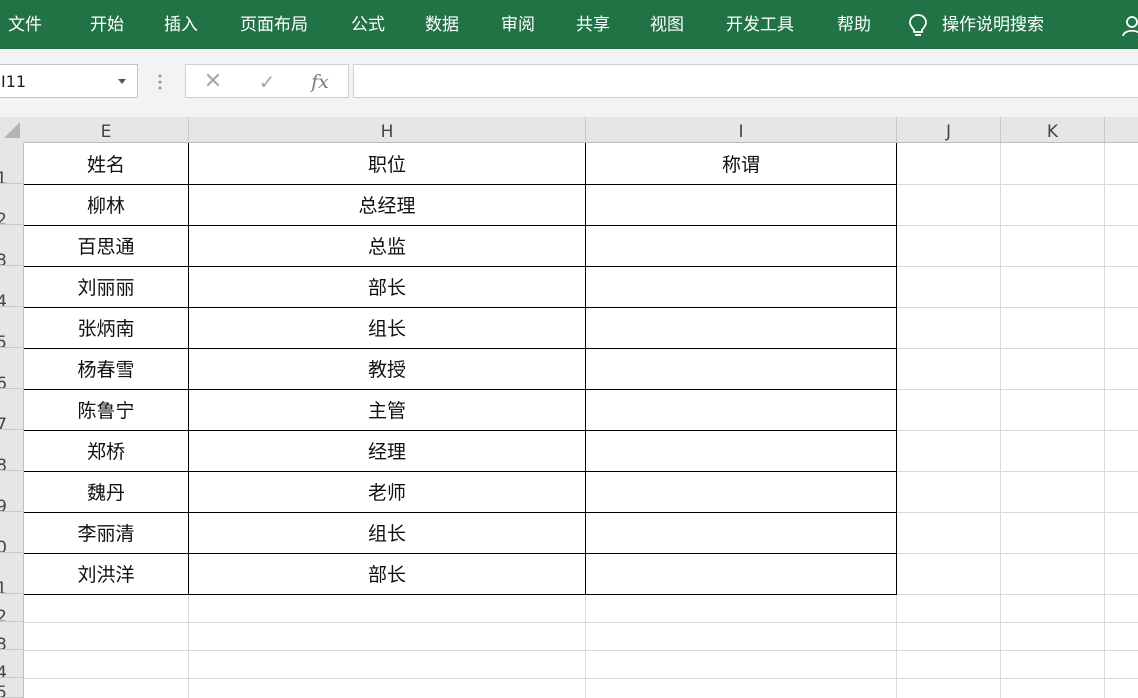 The width and height of the screenshot is (1138, 698). I want to click on row-header-11: 11, so click(12, 573).